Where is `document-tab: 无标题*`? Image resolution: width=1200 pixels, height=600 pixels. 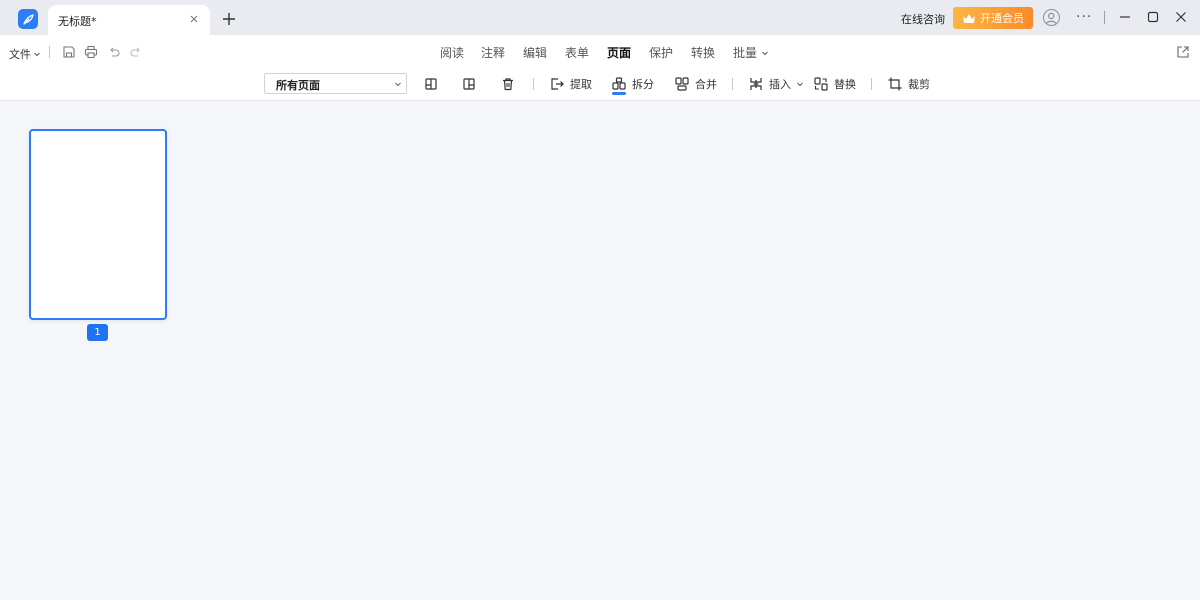 document-tab: 无标题* is located at coordinates (129, 20).